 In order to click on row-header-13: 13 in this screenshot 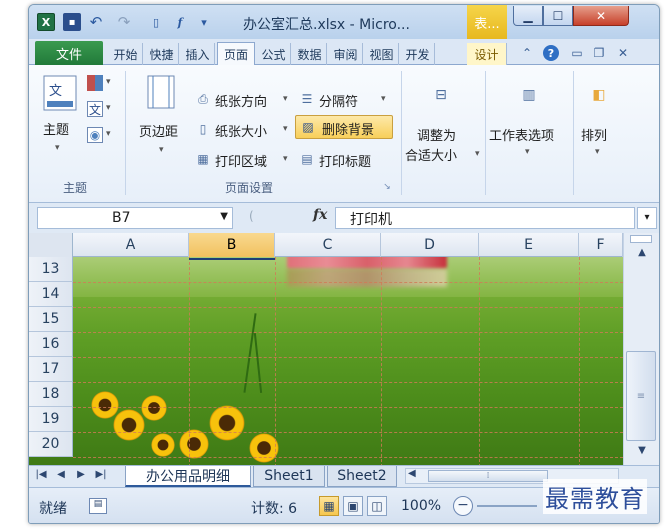, I will do `click(51, 269)`.